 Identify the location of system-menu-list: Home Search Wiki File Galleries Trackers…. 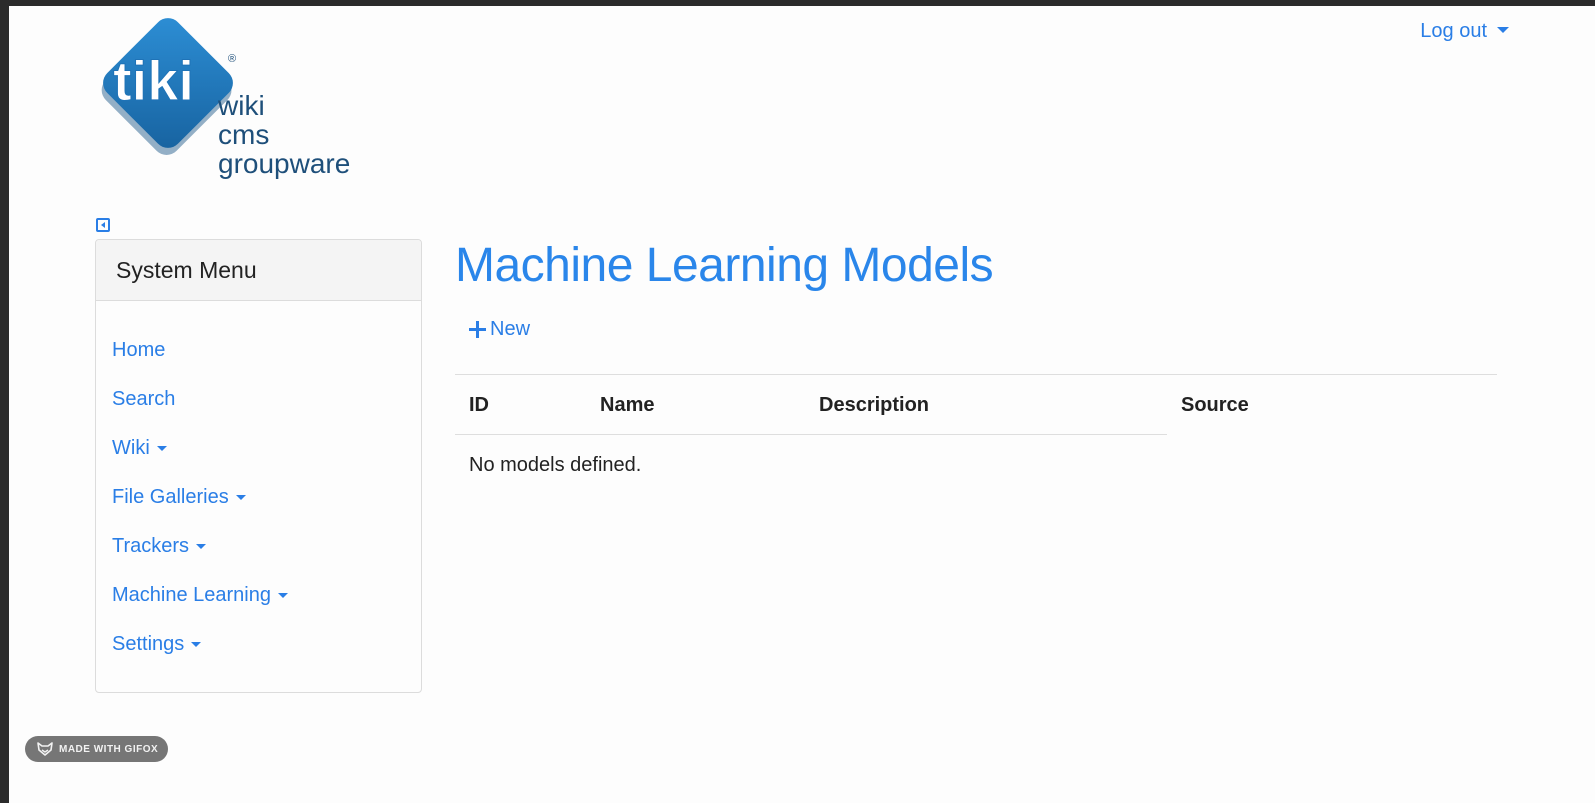
(258, 485).